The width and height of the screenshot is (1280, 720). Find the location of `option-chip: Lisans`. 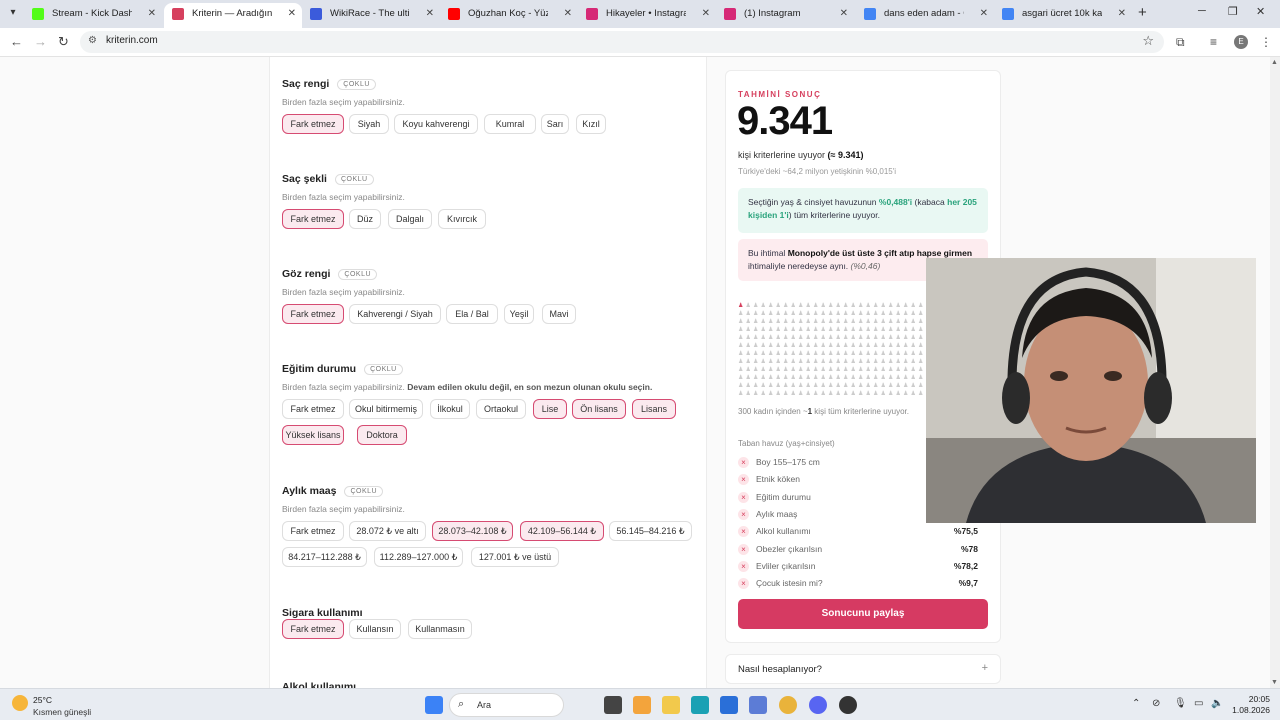

option-chip: Lisans is located at coordinates (654, 409).